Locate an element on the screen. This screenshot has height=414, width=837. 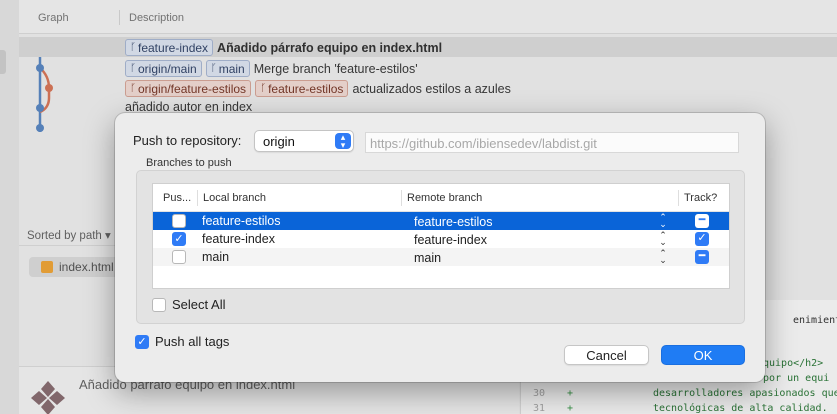
local-branch: feature-estilos is located at coordinates (241, 221).